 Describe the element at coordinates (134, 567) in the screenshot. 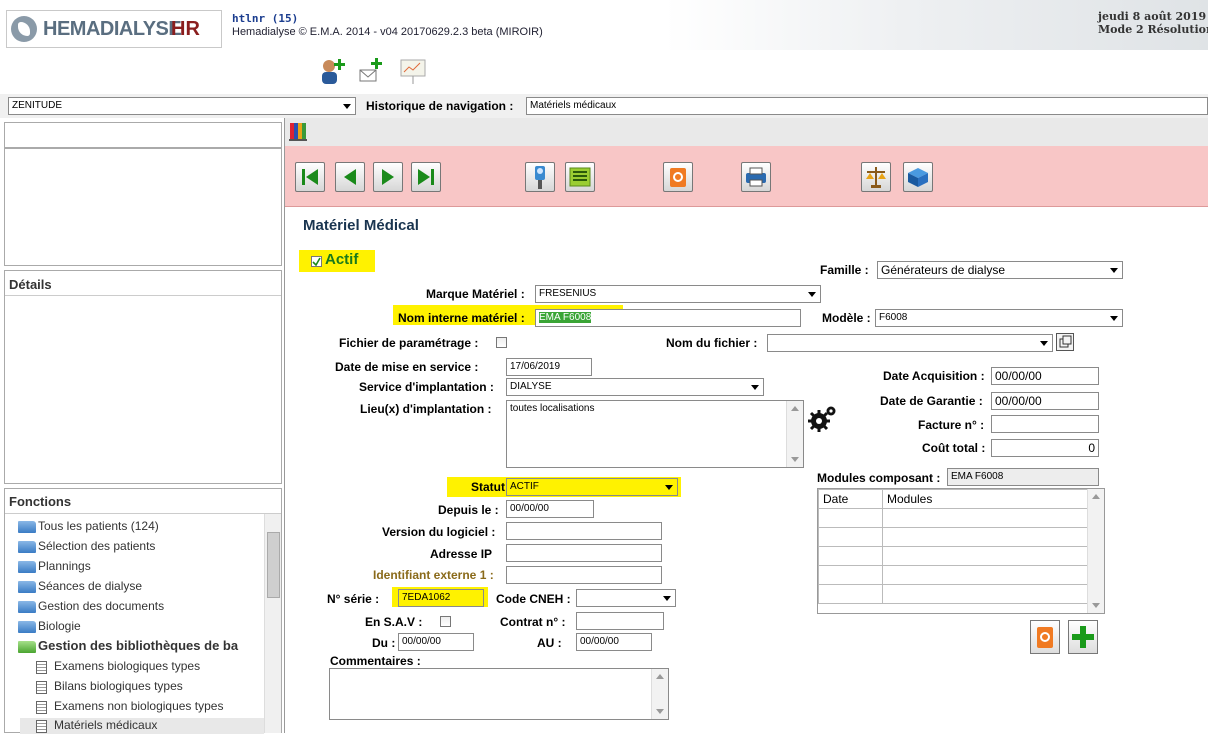

I see `function-item: Plannings` at that location.